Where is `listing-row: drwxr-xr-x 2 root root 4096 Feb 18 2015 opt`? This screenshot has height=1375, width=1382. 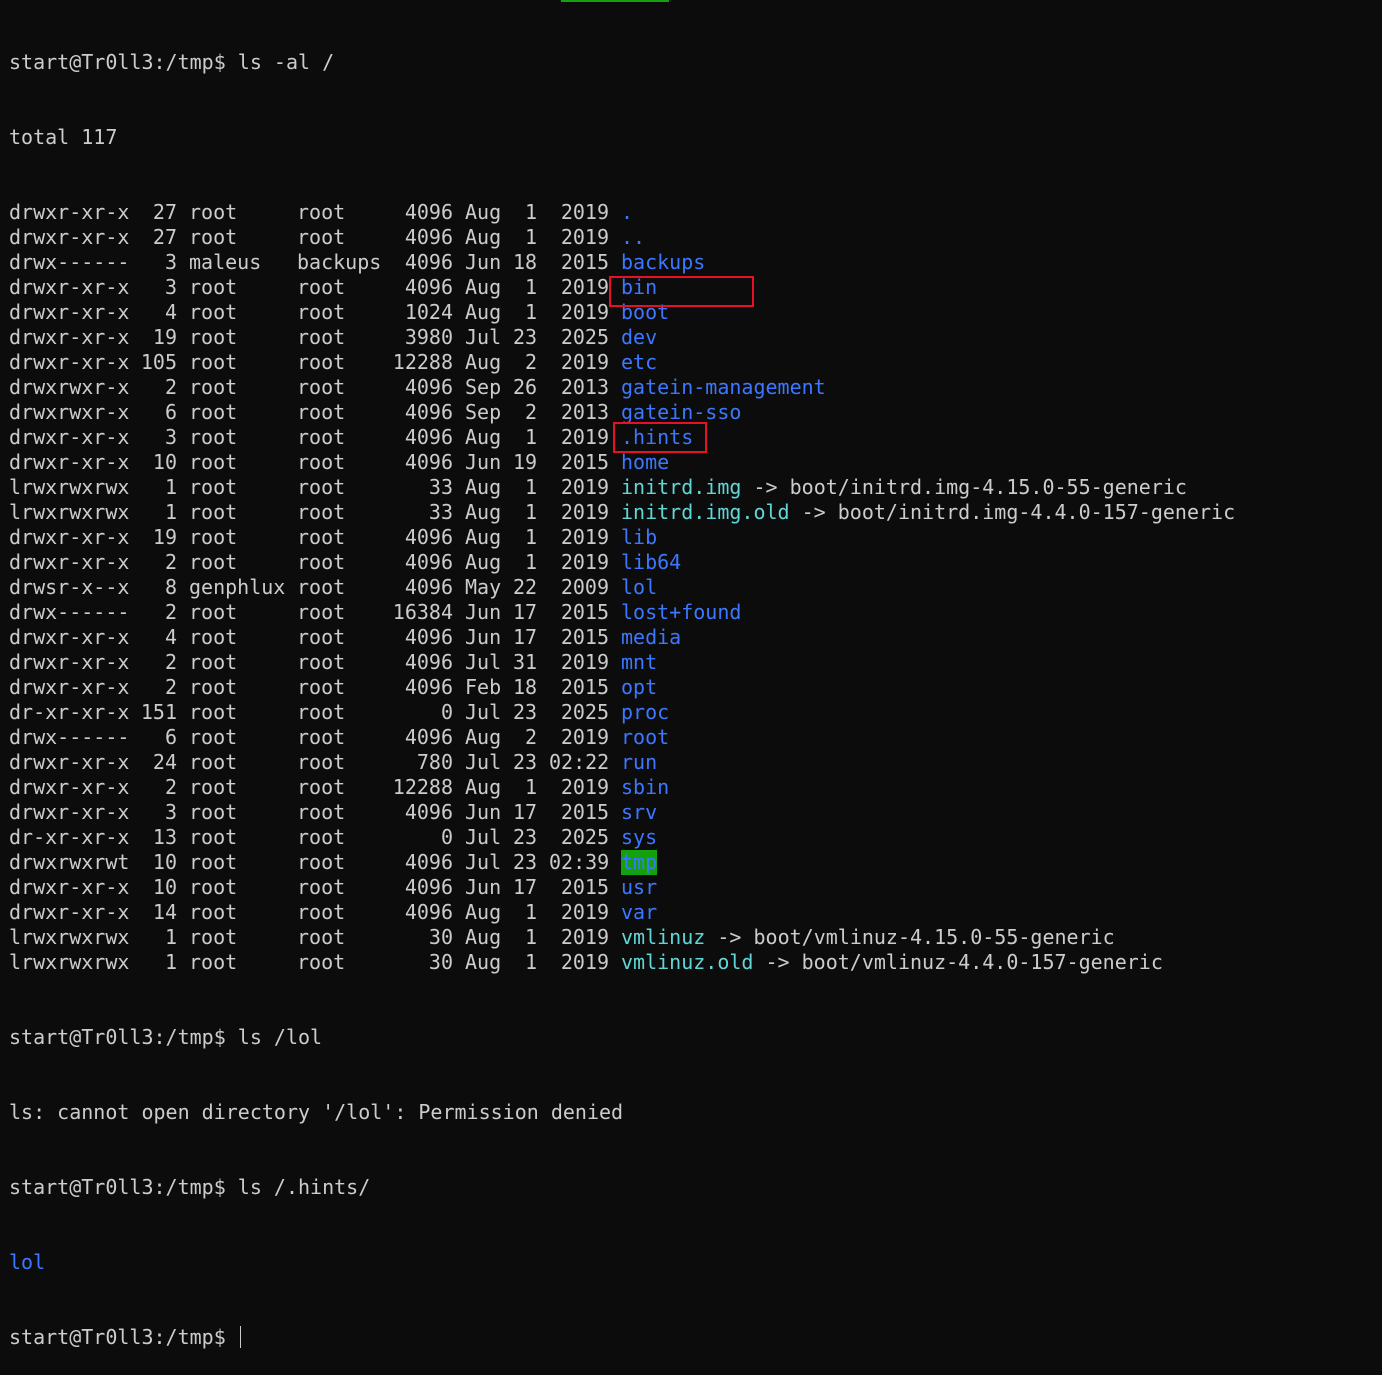 listing-row: drwxr-xr-x 2 root root 4096 Feb 18 2015 opt is located at coordinates (622, 687).